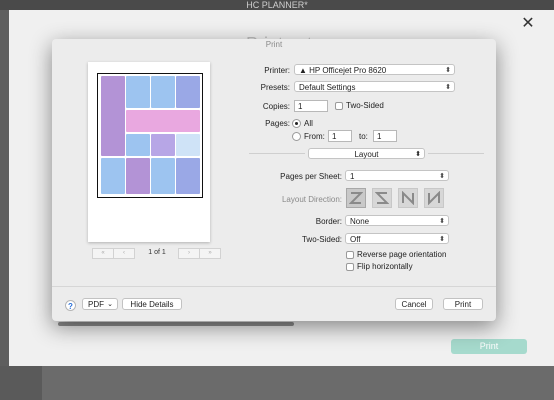 Image resolution: width=554 pixels, height=400 pixels. I want to click on pages-from-label: From:, so click(314, 136).